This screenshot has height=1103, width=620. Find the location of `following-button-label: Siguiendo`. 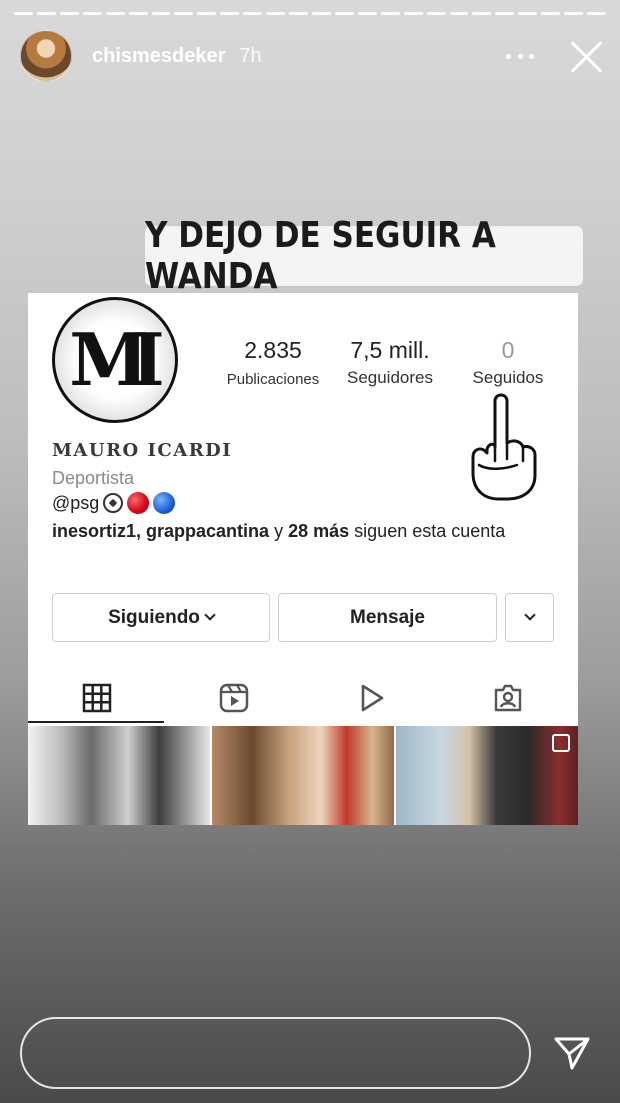

following-button-label: Siguiendo is located at coordinates (154, 617).